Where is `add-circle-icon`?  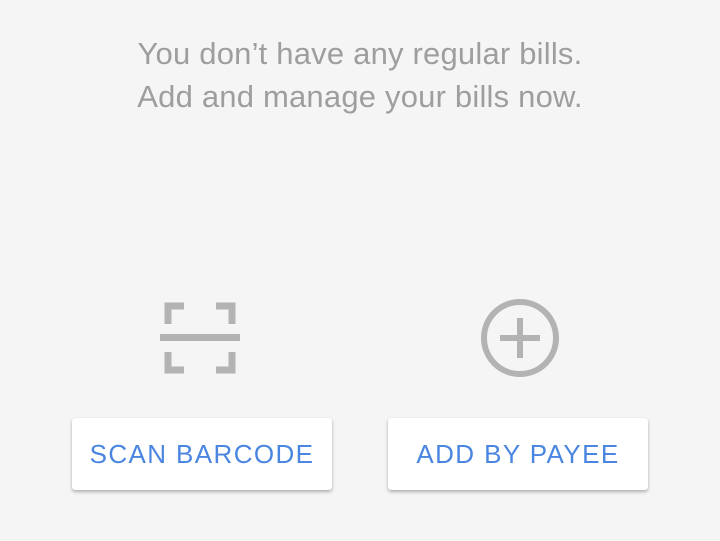 add-circle-icon is located at coordinates (520, 338).